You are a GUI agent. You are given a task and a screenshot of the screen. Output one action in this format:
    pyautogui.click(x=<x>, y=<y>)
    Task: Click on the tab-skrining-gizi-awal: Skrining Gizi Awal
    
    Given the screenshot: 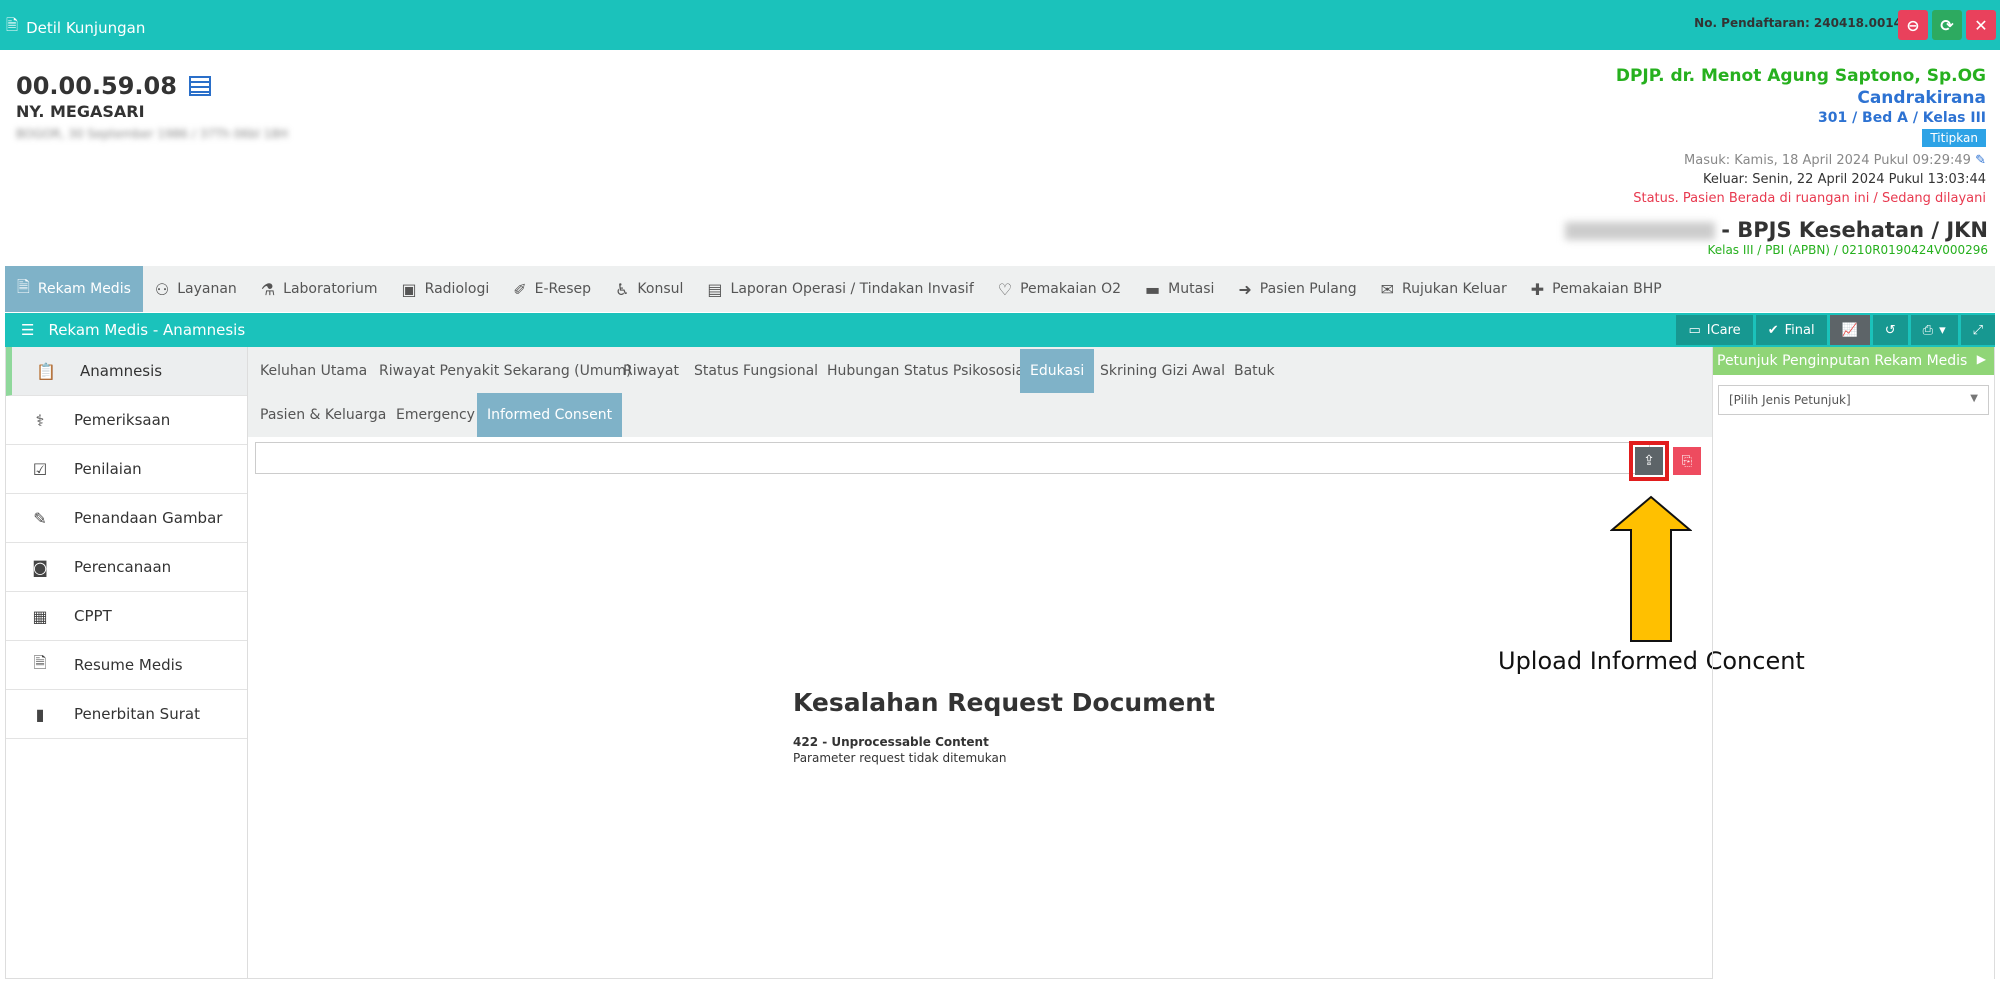 What is the action you would take?
    pyautogui.click(x=1162, y=371)
    